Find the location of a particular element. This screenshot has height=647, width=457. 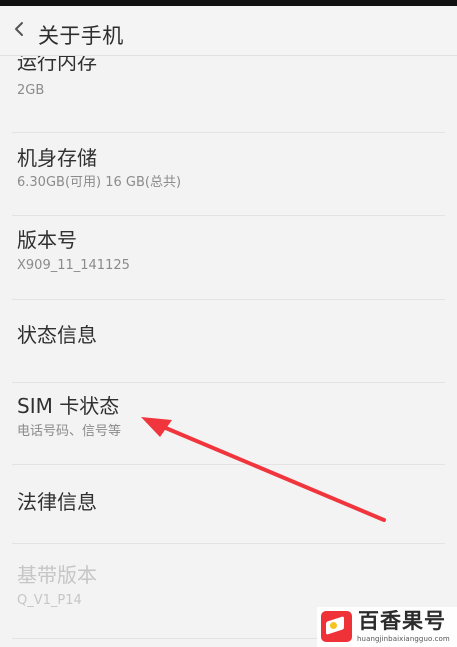

version-row: 版本号 X909_11_141125 is located at coordinates (228, 257).